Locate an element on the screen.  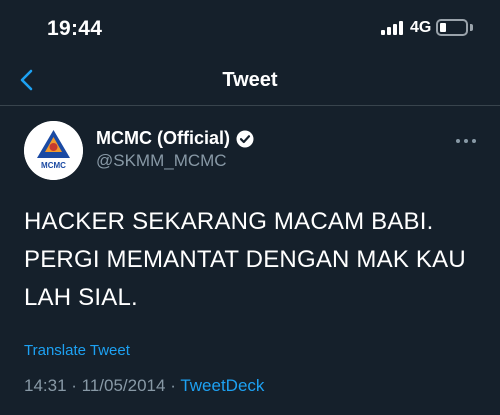
more-options-icon is located at coordinates (467, 141).